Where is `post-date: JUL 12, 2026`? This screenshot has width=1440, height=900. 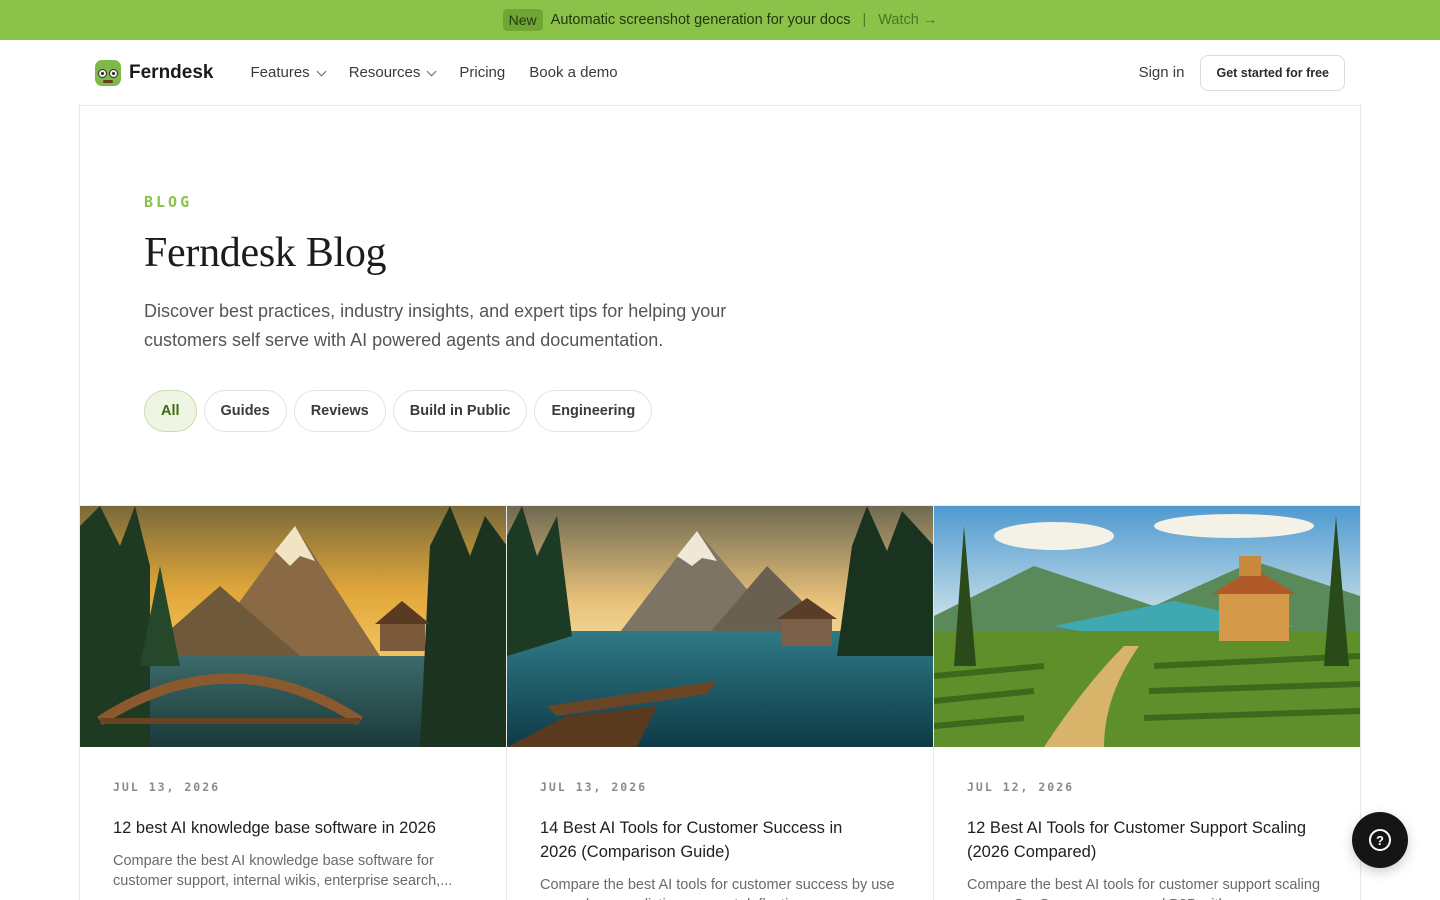
post-date: JUL 12, 2026 is located at coordinates (1021, 787).